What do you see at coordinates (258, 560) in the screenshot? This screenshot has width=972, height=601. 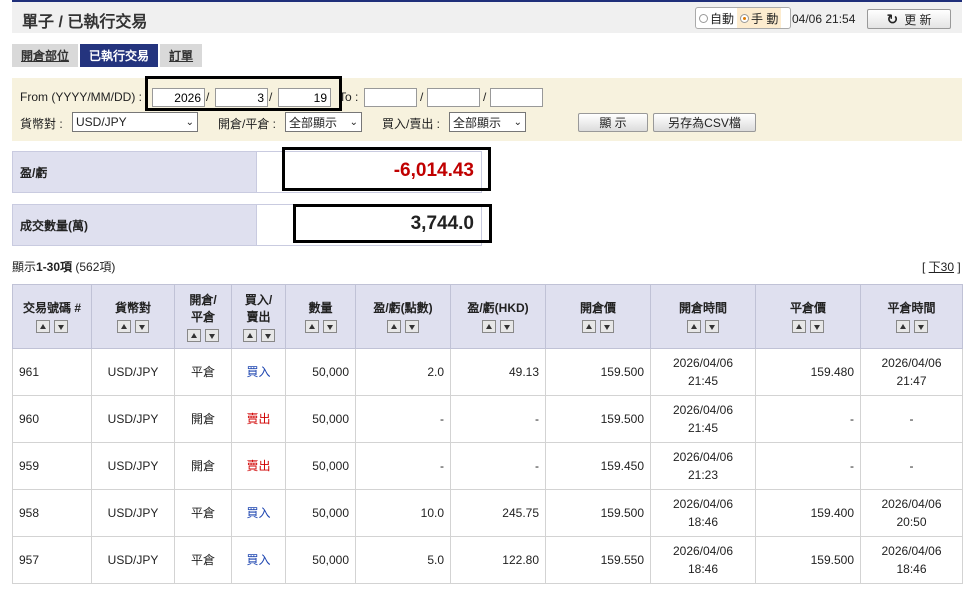 I see `buy-sell: 買入` at bounding box center [258, 560].